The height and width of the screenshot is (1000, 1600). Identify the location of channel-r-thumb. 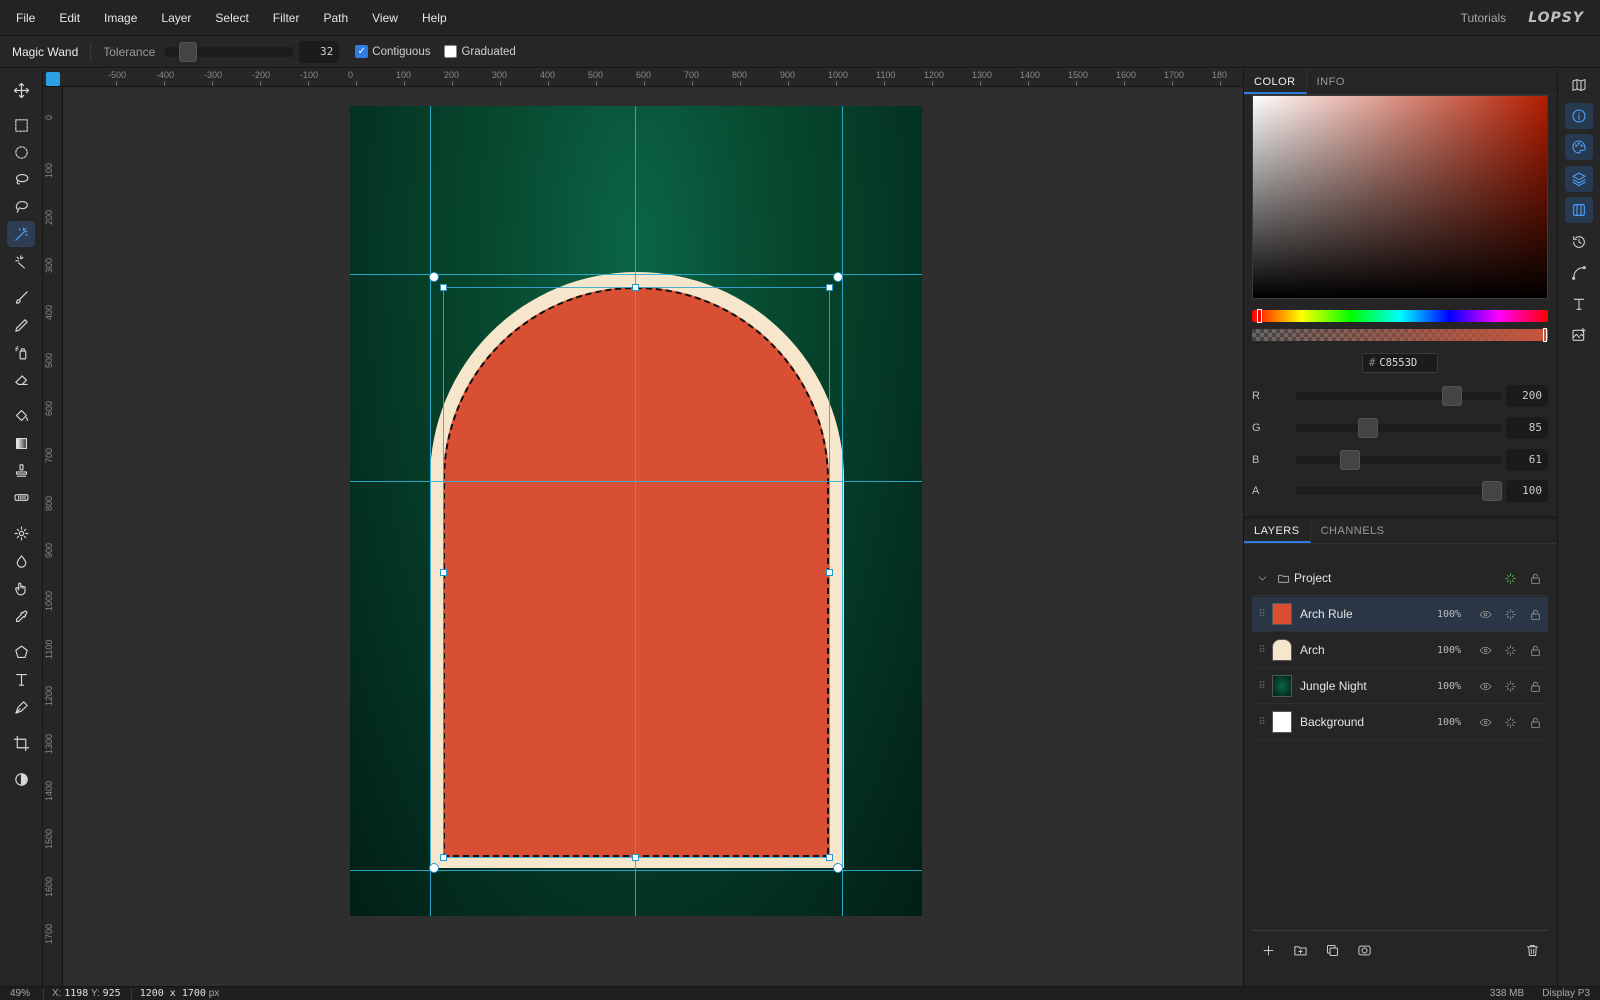
(1452, 396).